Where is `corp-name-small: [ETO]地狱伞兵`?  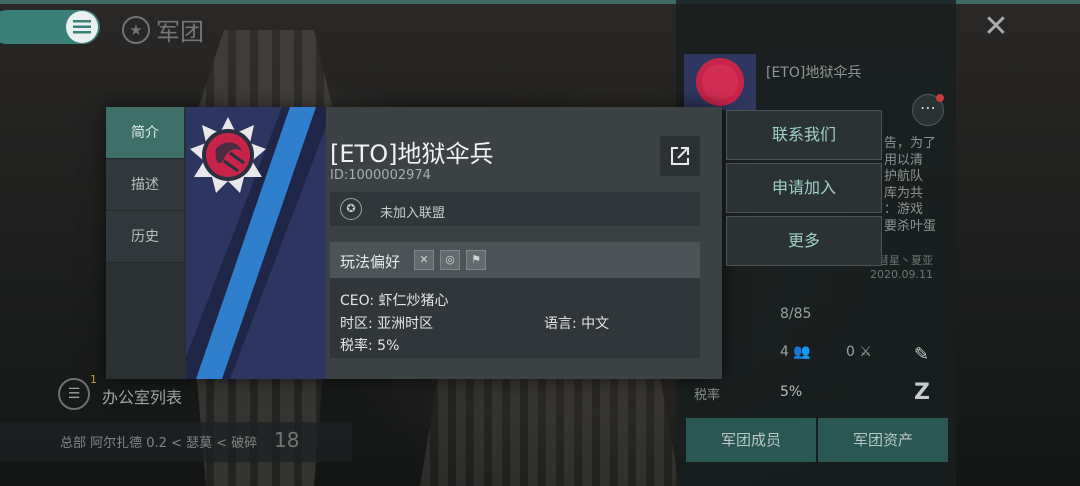
corp-name-small: [ETO]地狱伞兵 is located at coordinates (814, 73).